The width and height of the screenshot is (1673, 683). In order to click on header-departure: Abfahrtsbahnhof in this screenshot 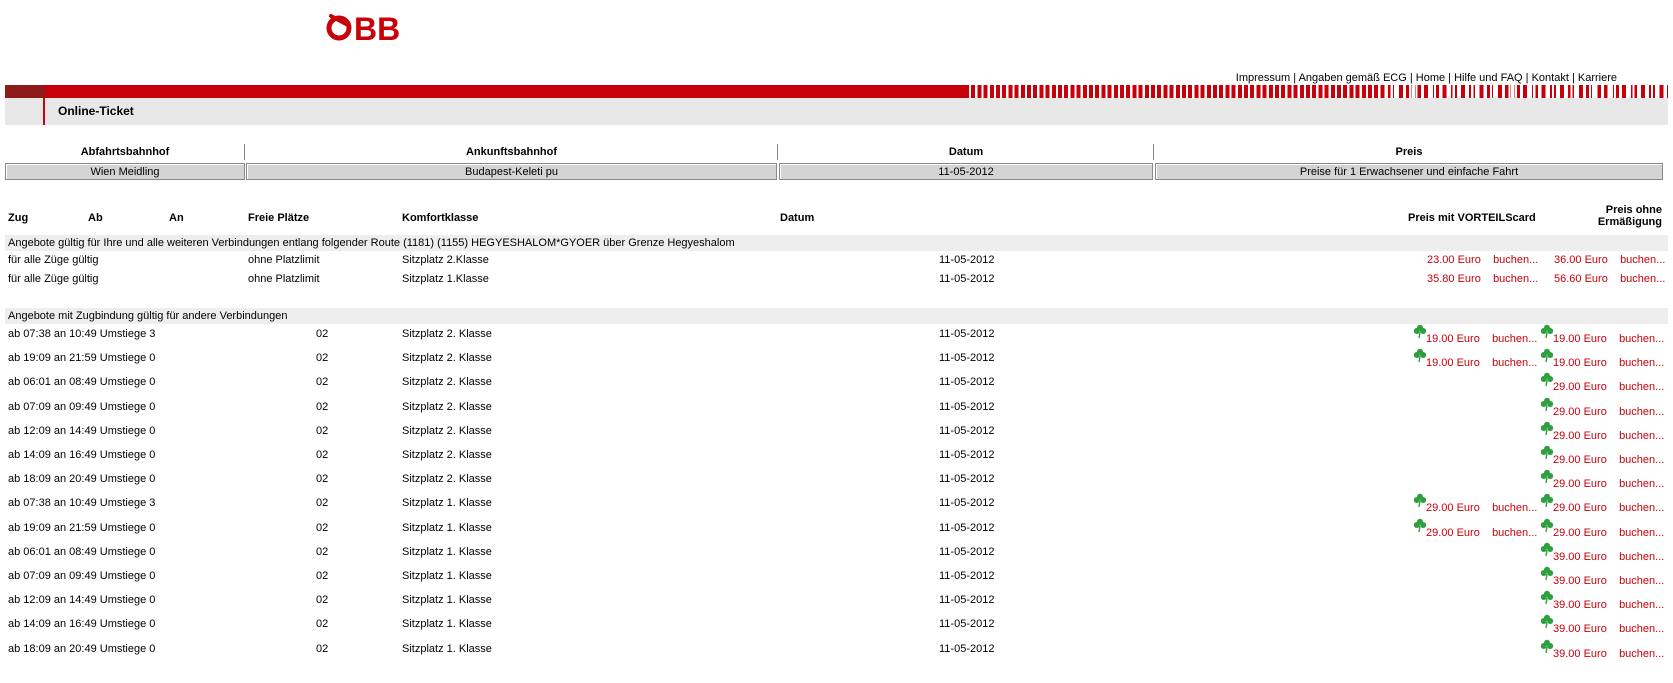, I will do `click(125, 152)`.